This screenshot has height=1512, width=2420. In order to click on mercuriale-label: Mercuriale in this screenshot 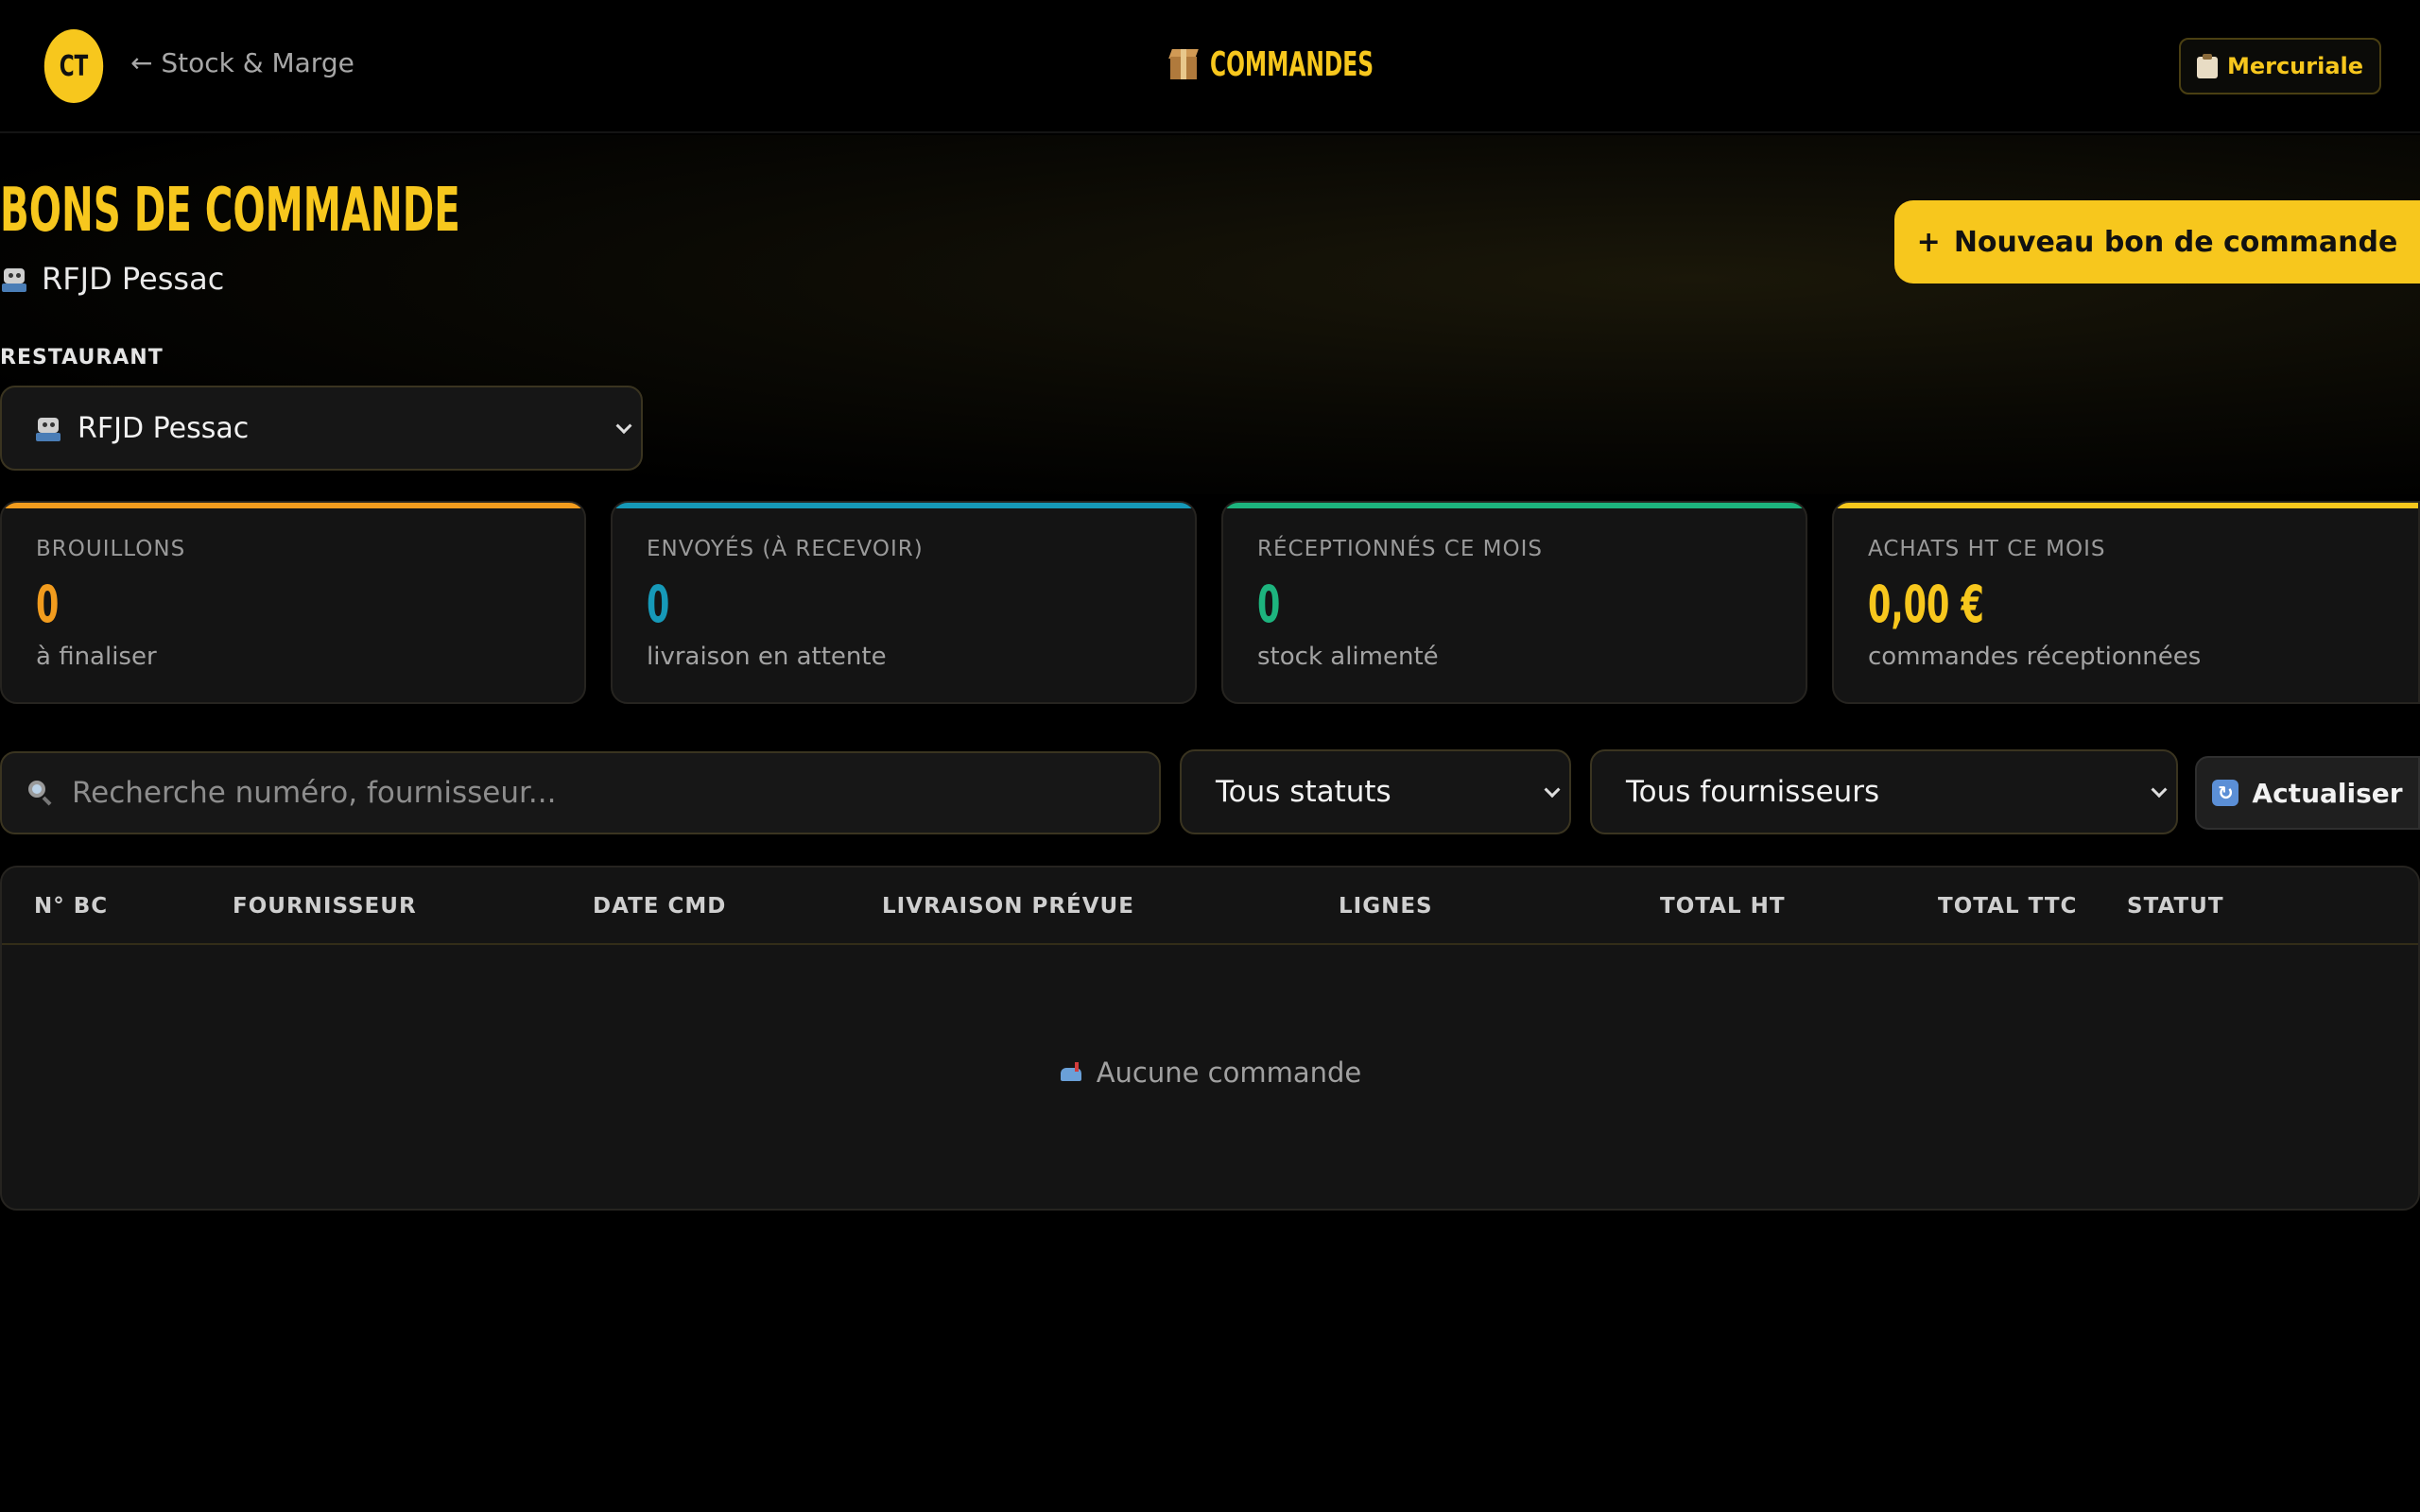, I will do `click(2295, 66)`.